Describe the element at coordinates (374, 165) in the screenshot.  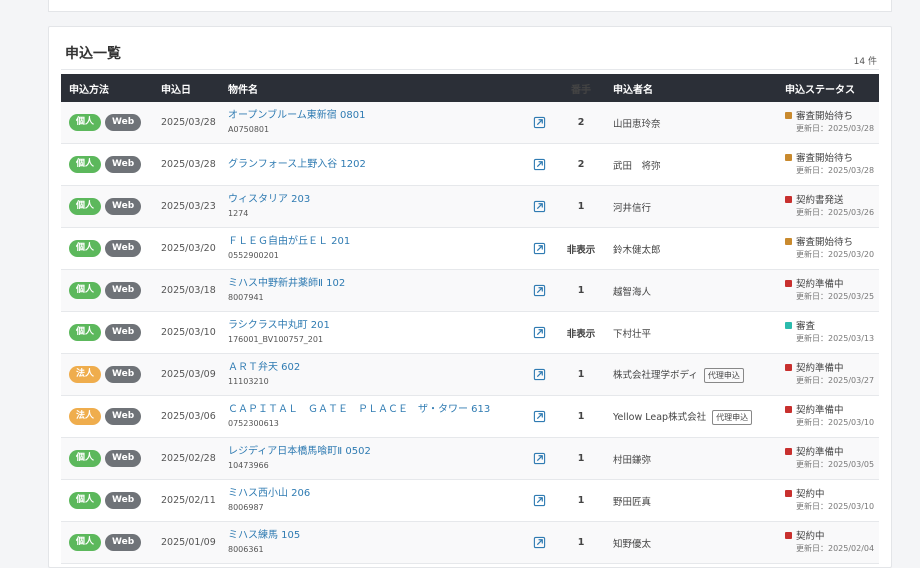
I see `property-name-link: グランフォース上野入谷 1202` at that location.